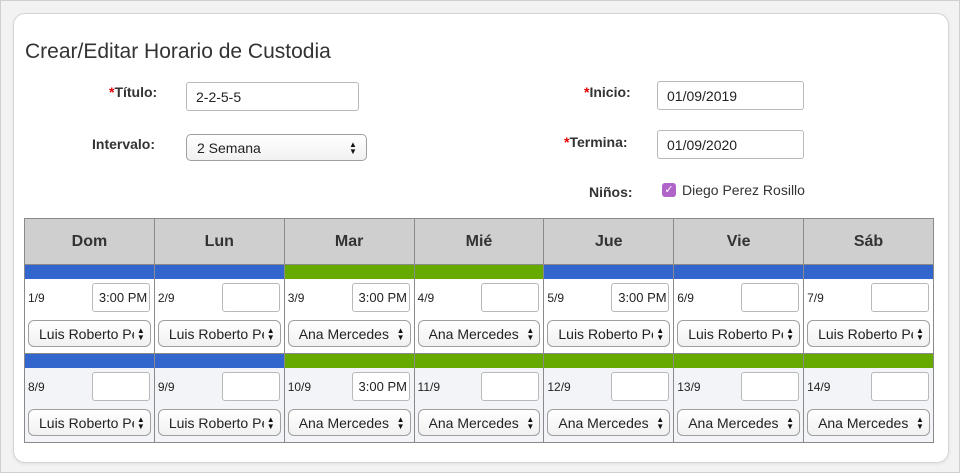 This screenshot has width=960, height=473. Describe the element at coordinates (89, 241) in the screenshot. I see `day-header: Dom` at that location.